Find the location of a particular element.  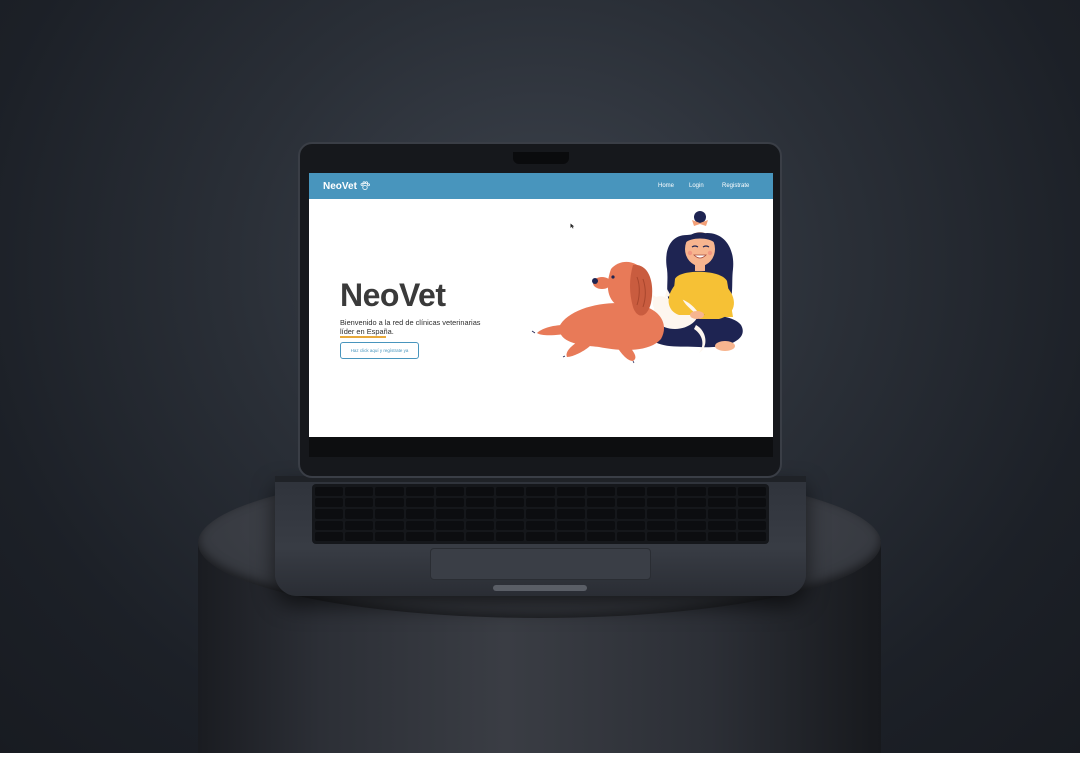

hero-title: NeoVet is located at coordinates (393, 295).